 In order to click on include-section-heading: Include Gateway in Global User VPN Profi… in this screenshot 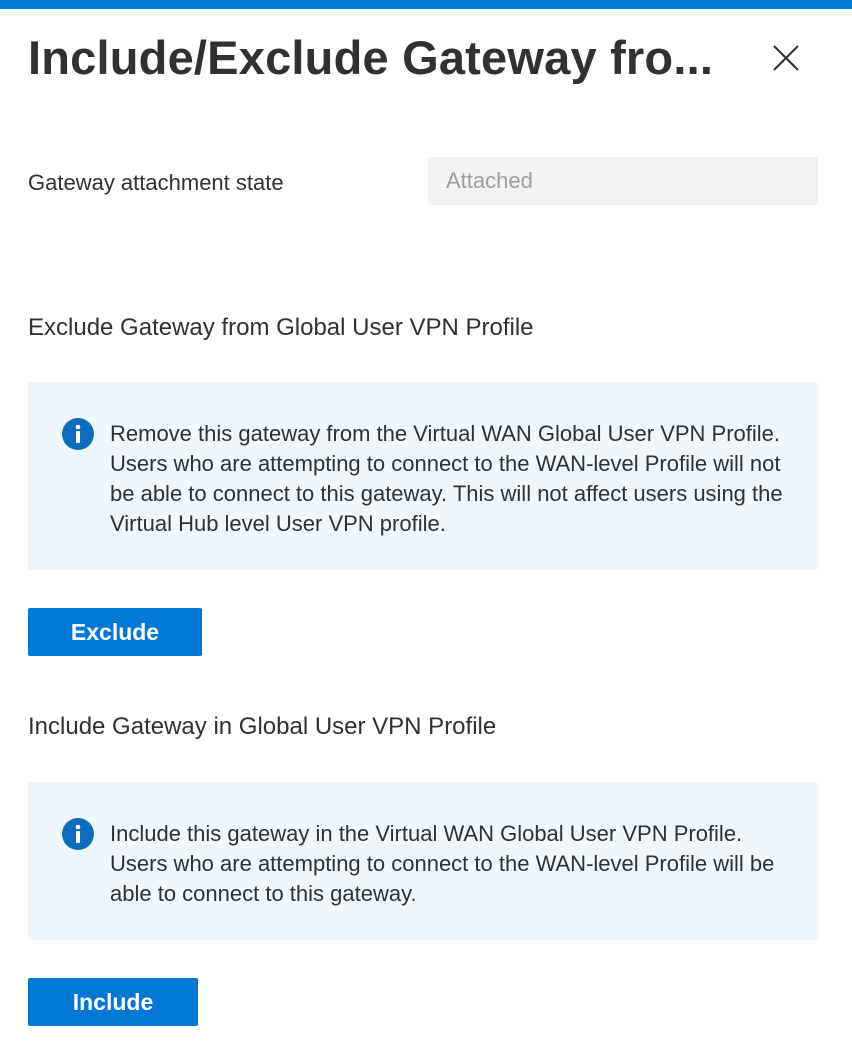, I will do `click(262, 726)`.